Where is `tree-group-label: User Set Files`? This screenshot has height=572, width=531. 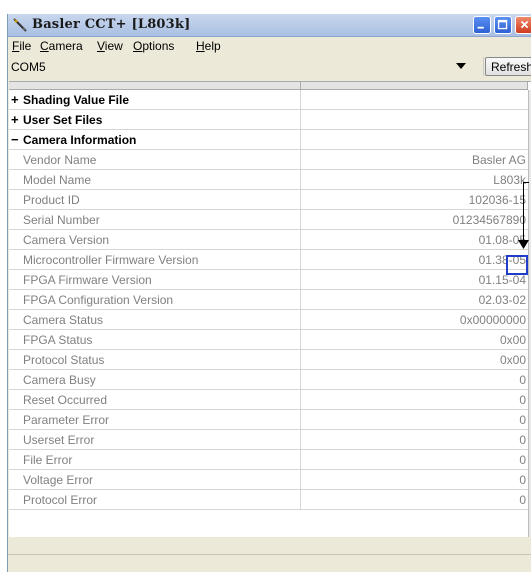 tree-group-label: User Set Files is located at coordinates (63, 120).